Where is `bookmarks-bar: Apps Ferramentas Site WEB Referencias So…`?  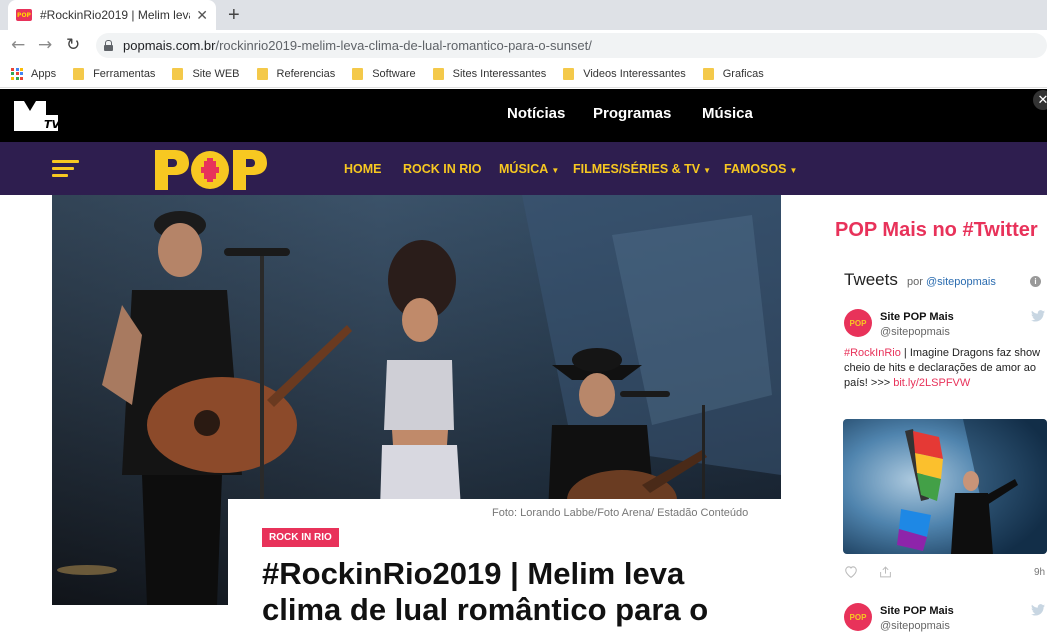 bookmarks-bar: Apps Ferramentas Site WEB Referencias So… is located at coordinates (523, 74).